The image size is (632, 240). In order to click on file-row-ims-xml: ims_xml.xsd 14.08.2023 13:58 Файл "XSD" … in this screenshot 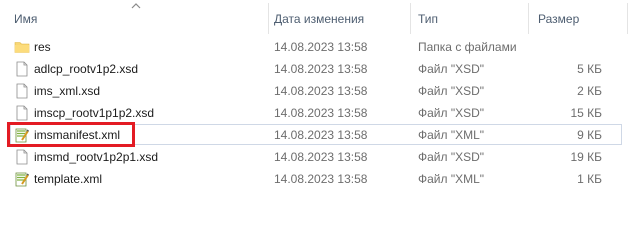, I will do `click(316, 91)`.